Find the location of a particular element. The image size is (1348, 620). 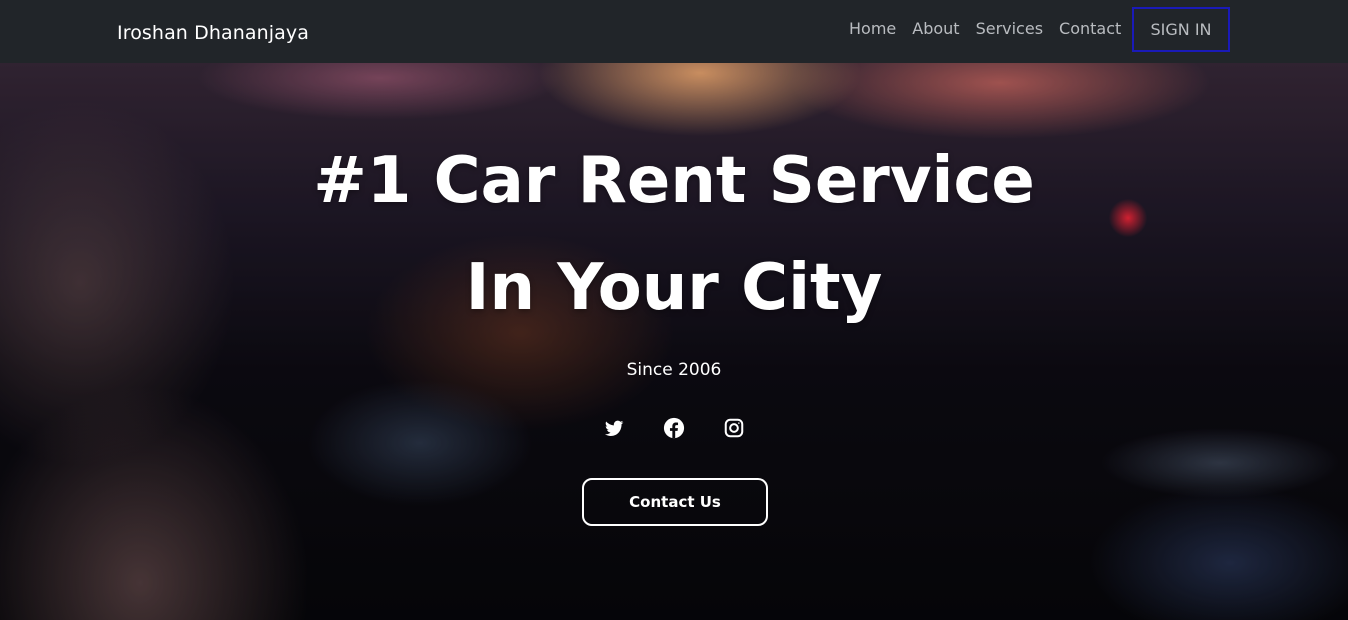

instagram-icon is located at coordinates (734, 428).